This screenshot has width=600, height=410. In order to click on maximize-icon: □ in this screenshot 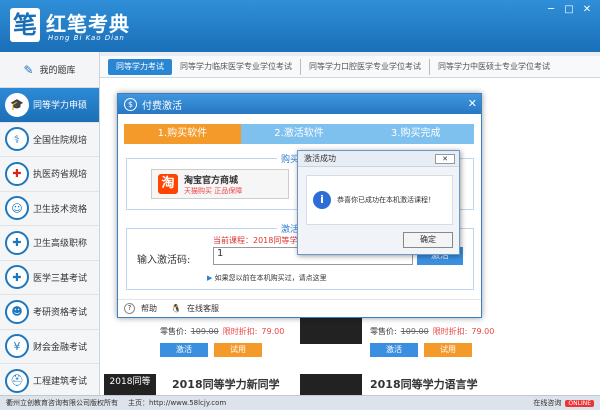, I will do `click(569, 10)`.